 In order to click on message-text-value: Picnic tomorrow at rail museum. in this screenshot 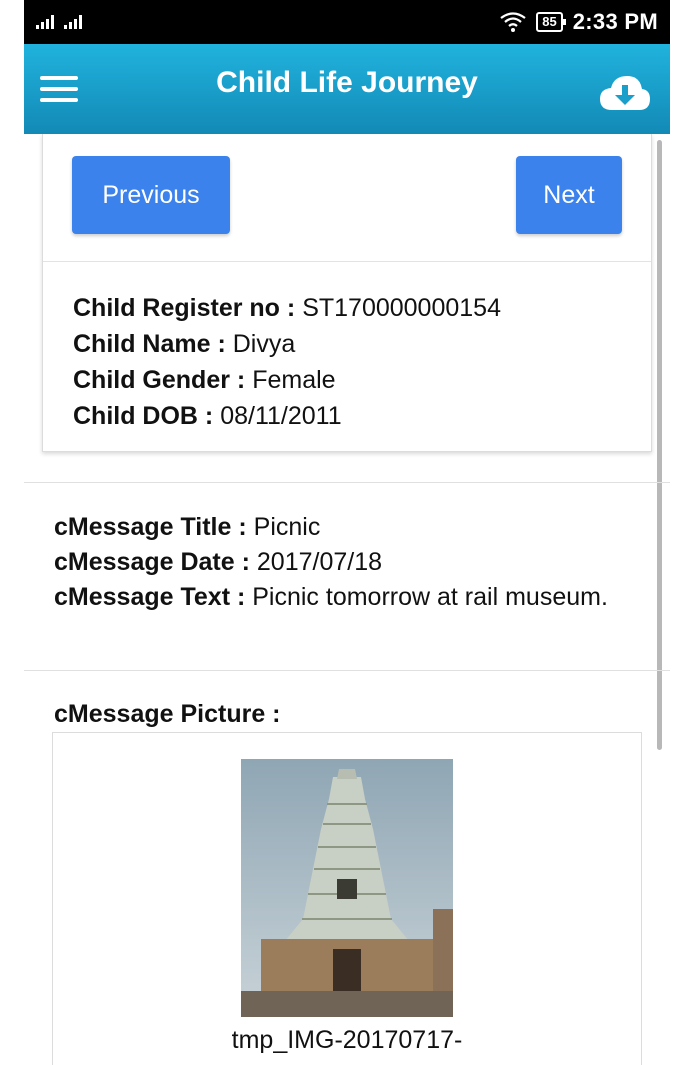, I will do `click(430, 597)`.